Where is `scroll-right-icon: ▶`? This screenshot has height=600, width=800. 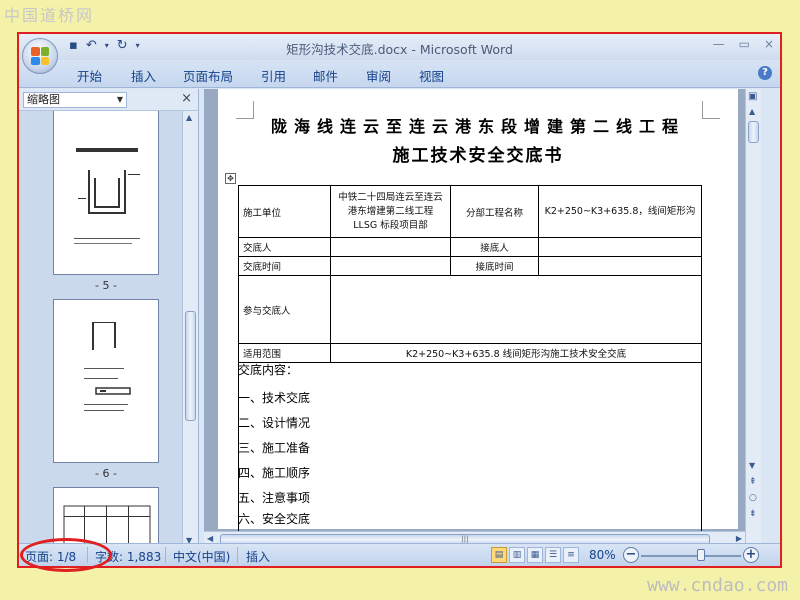
scroll-right-icon: ▶ is located at coordinates (739, 538).